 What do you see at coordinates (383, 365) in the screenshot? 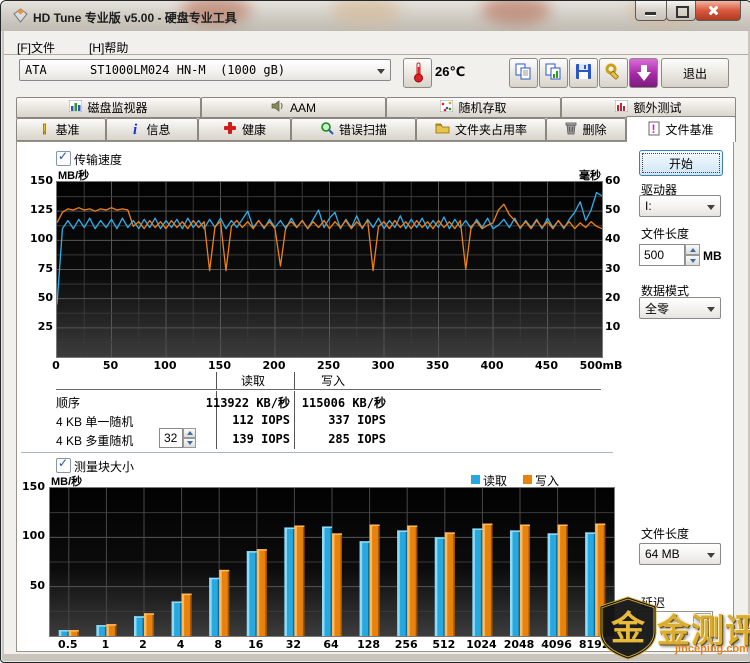
I see `axis-tick-label: 300` at bounding box center [383, 365].